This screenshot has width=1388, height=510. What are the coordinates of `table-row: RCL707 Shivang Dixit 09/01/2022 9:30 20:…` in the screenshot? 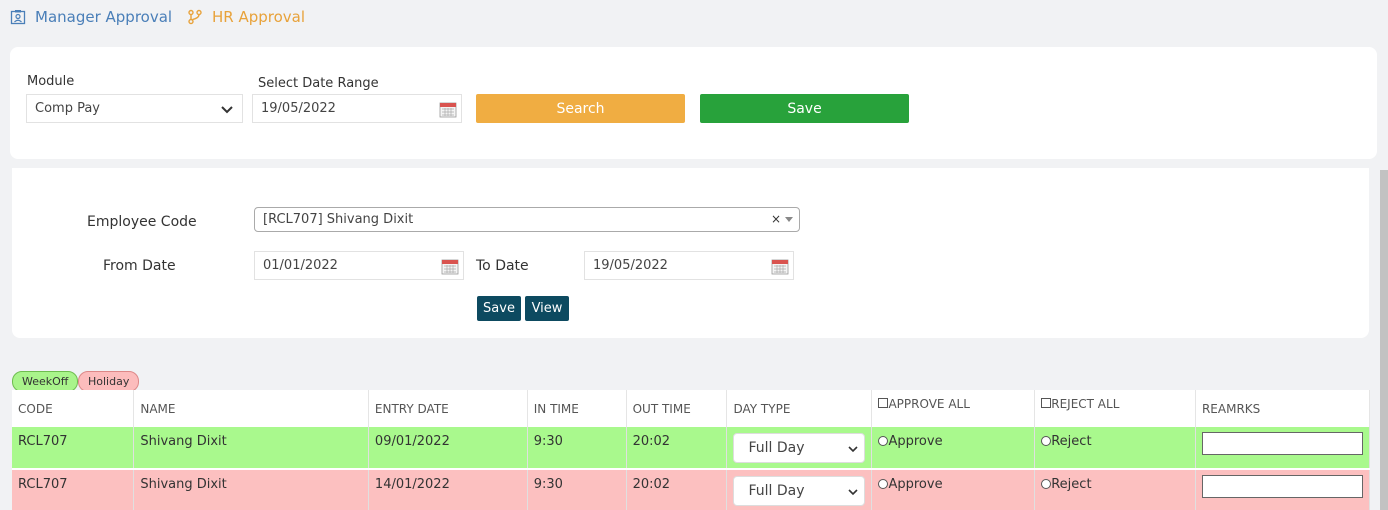 It's located at (691, 448).